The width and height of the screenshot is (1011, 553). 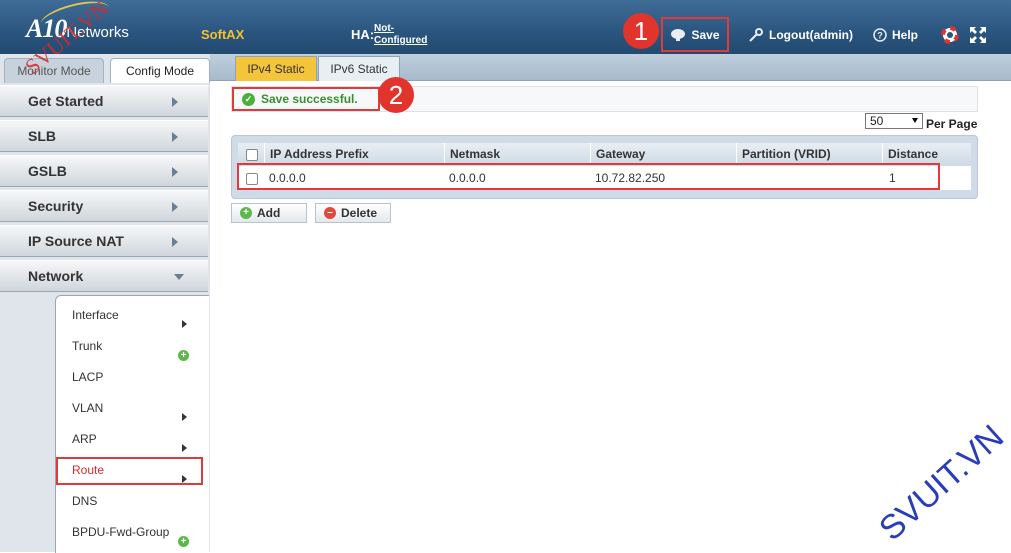 What do you see at coordinates (84, 439) in the screenshot?
I see `subnav-item-arp: ARP` at bounding box center [84, 439].